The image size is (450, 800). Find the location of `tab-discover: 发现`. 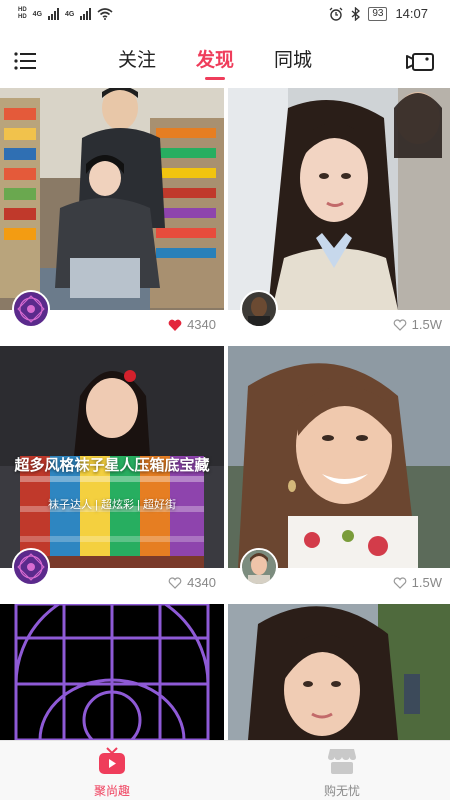

tab-discover: 发现 is located at coordinates (215, 63).